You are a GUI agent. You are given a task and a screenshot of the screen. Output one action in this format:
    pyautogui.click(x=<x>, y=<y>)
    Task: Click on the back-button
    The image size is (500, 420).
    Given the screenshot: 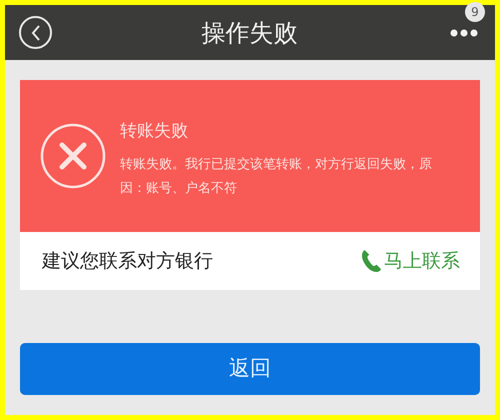 What is the action you would take?
    pyautogui.click(x=35, y=32)
    